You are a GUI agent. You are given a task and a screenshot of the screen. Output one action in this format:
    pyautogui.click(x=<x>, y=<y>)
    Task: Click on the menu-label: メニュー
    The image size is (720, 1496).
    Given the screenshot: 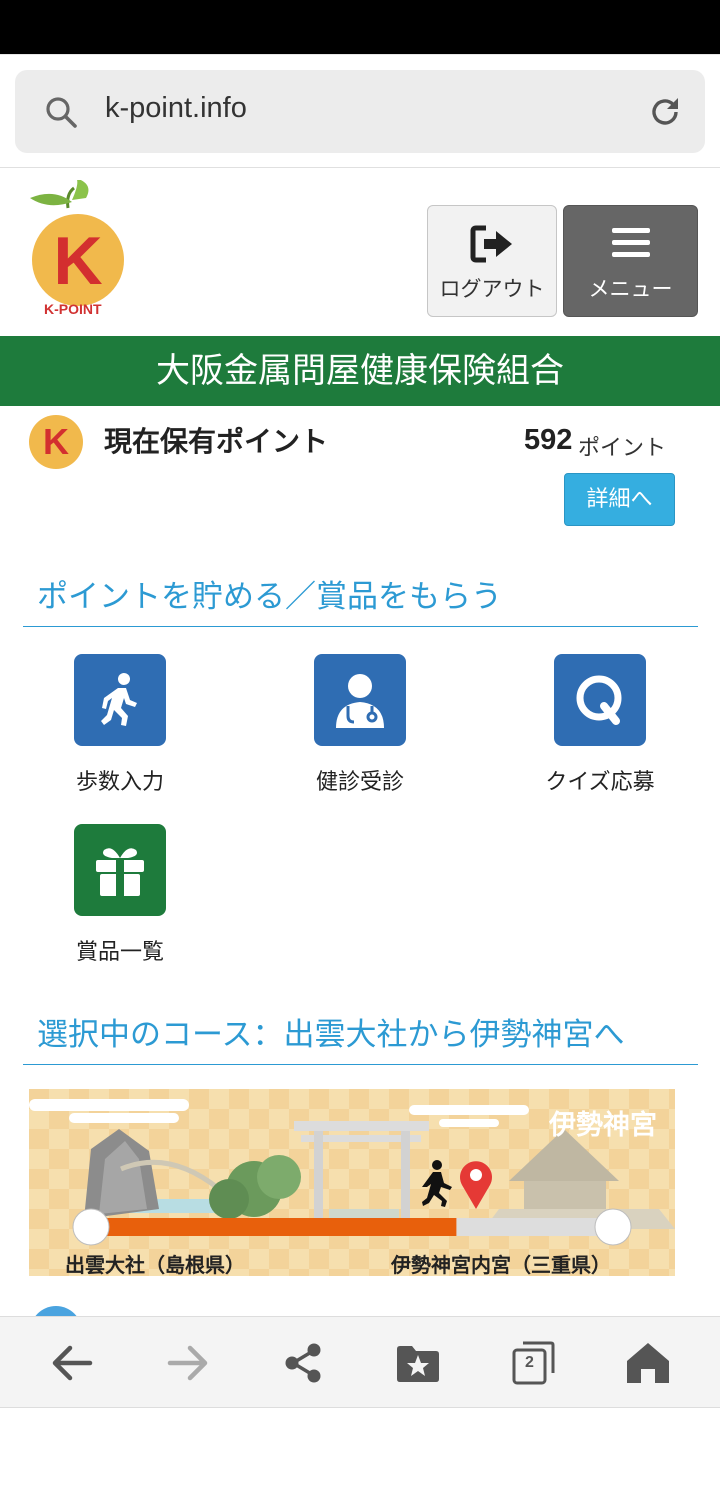 What is the action you would take?
    pyautogui.click(x=630, y=289)
    